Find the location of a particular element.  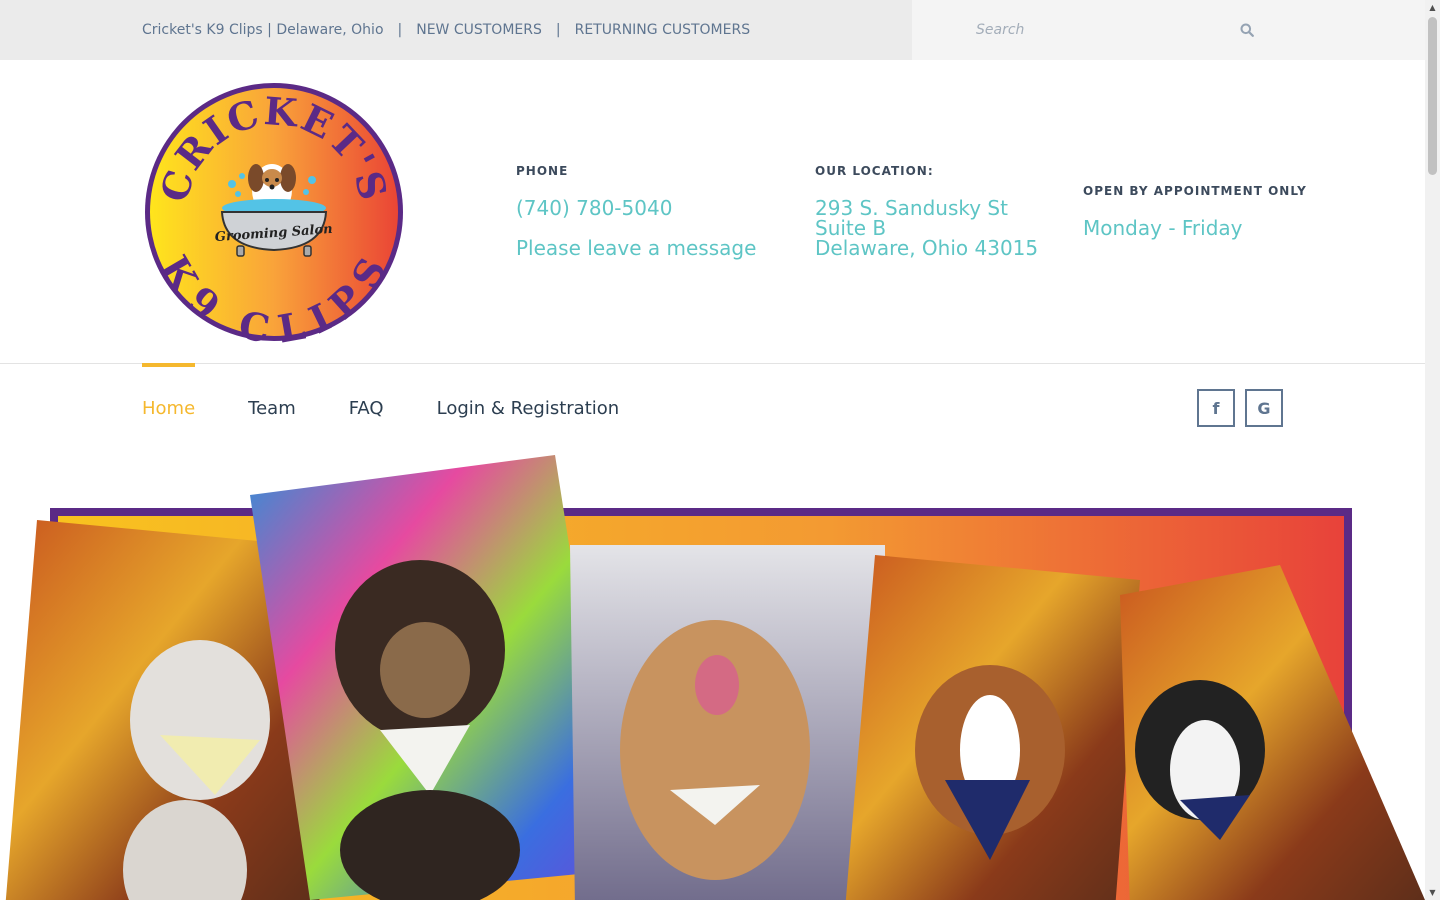

google-icon: G is located at coordinates (1264, 408).